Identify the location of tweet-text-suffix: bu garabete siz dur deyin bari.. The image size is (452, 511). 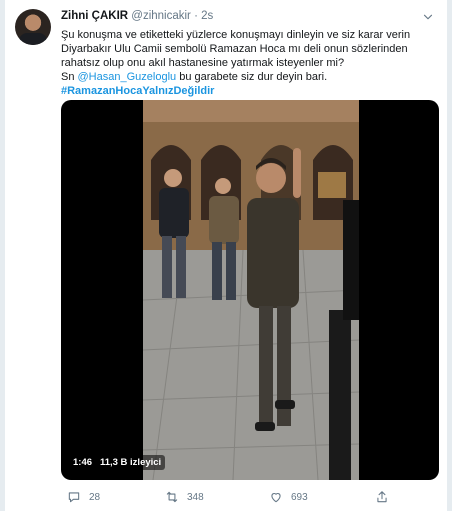
(252, 77).